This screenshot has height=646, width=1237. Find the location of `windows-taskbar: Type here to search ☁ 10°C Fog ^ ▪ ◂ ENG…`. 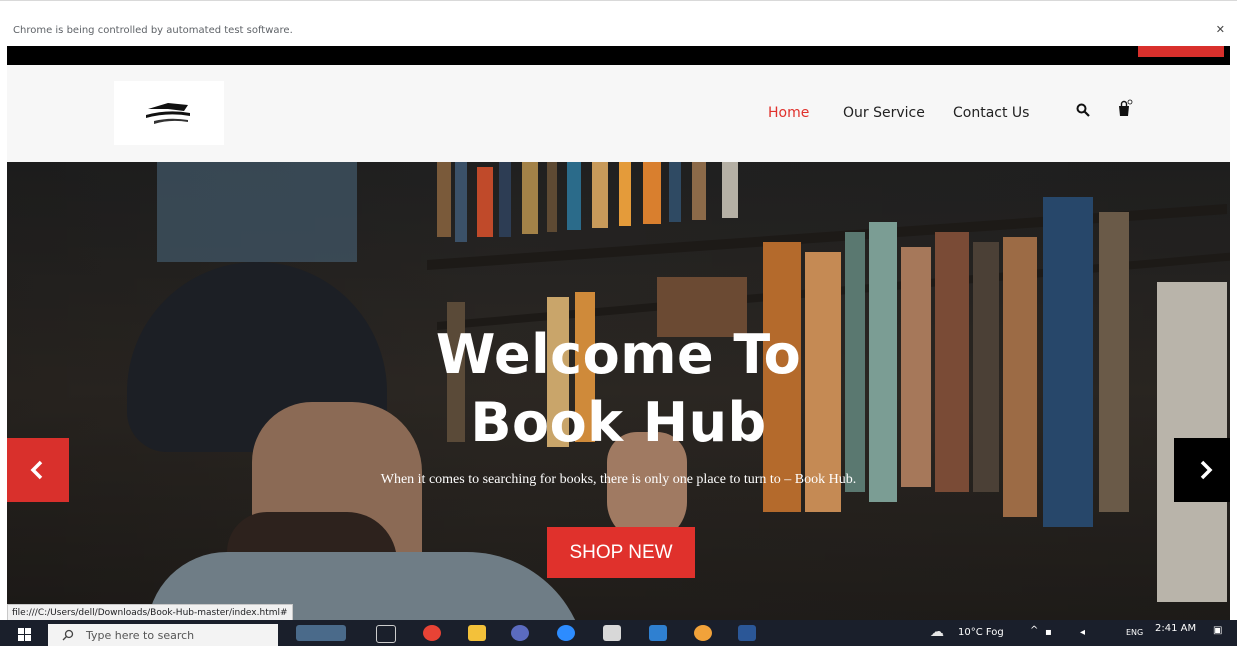

windows-taskbar: Type here to search ☁ 10°C Fog ^ ▪ ◂ ENG… is located at coordinates (618, 633).